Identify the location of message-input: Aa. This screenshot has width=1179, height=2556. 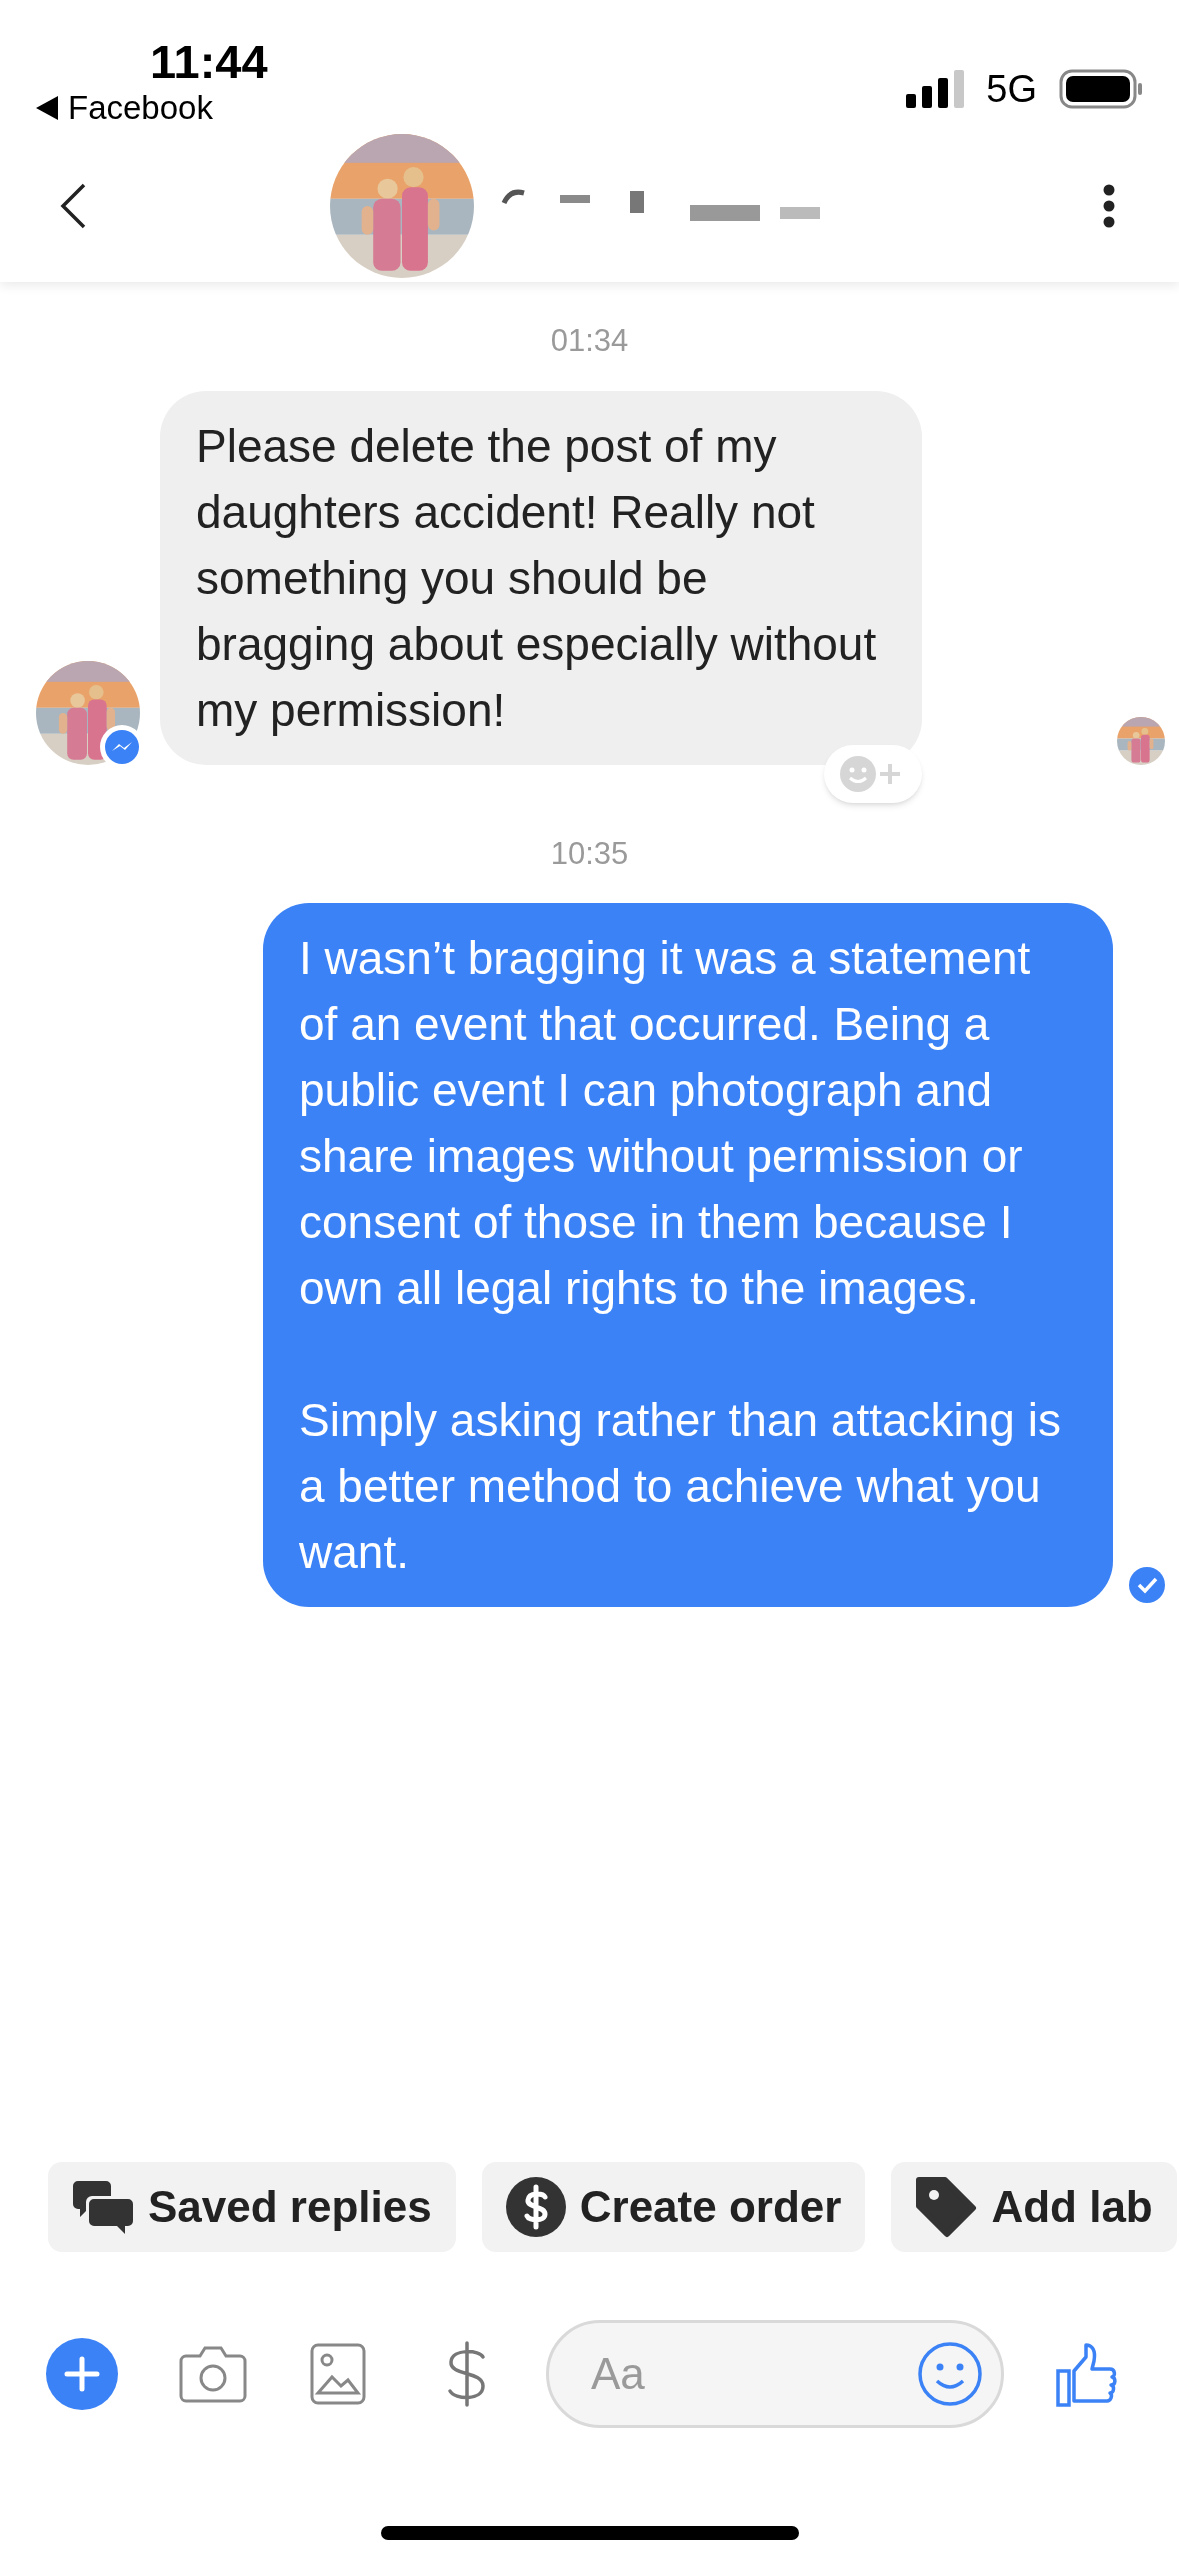
(754, 2374).